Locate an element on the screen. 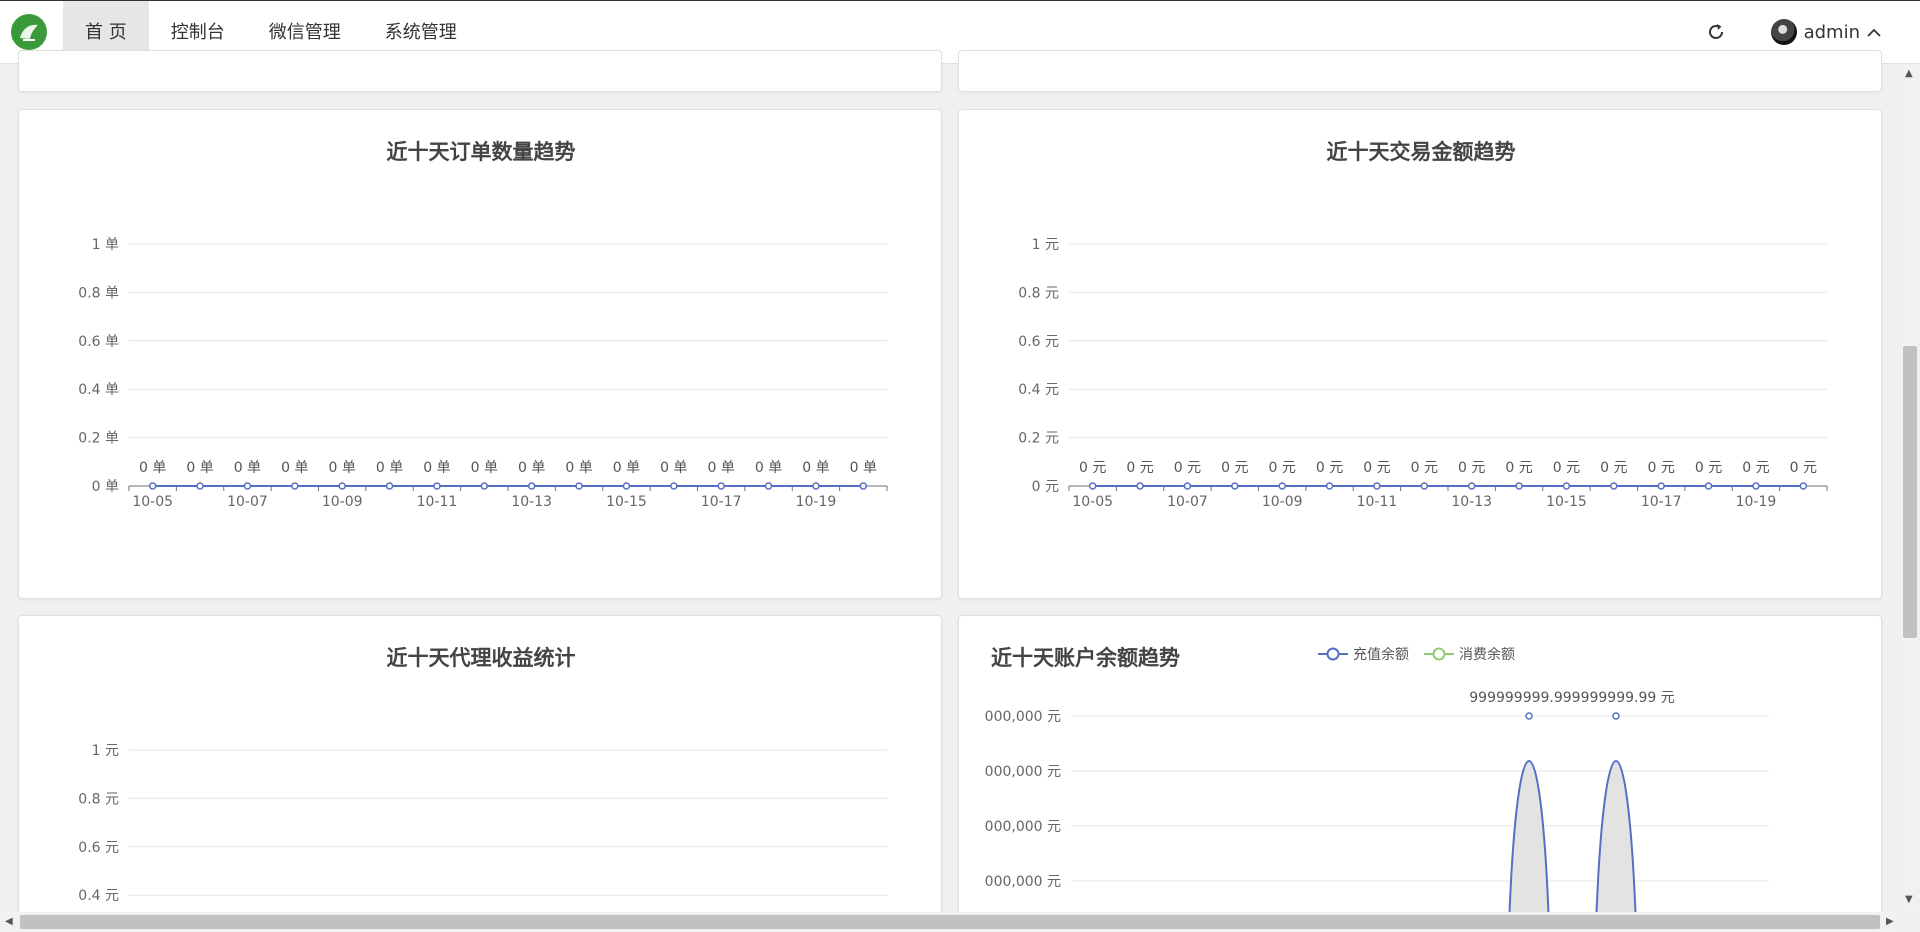 This screenshot has height=932, width=1920. user-menu: admin is located at coordinates (1826, 32).